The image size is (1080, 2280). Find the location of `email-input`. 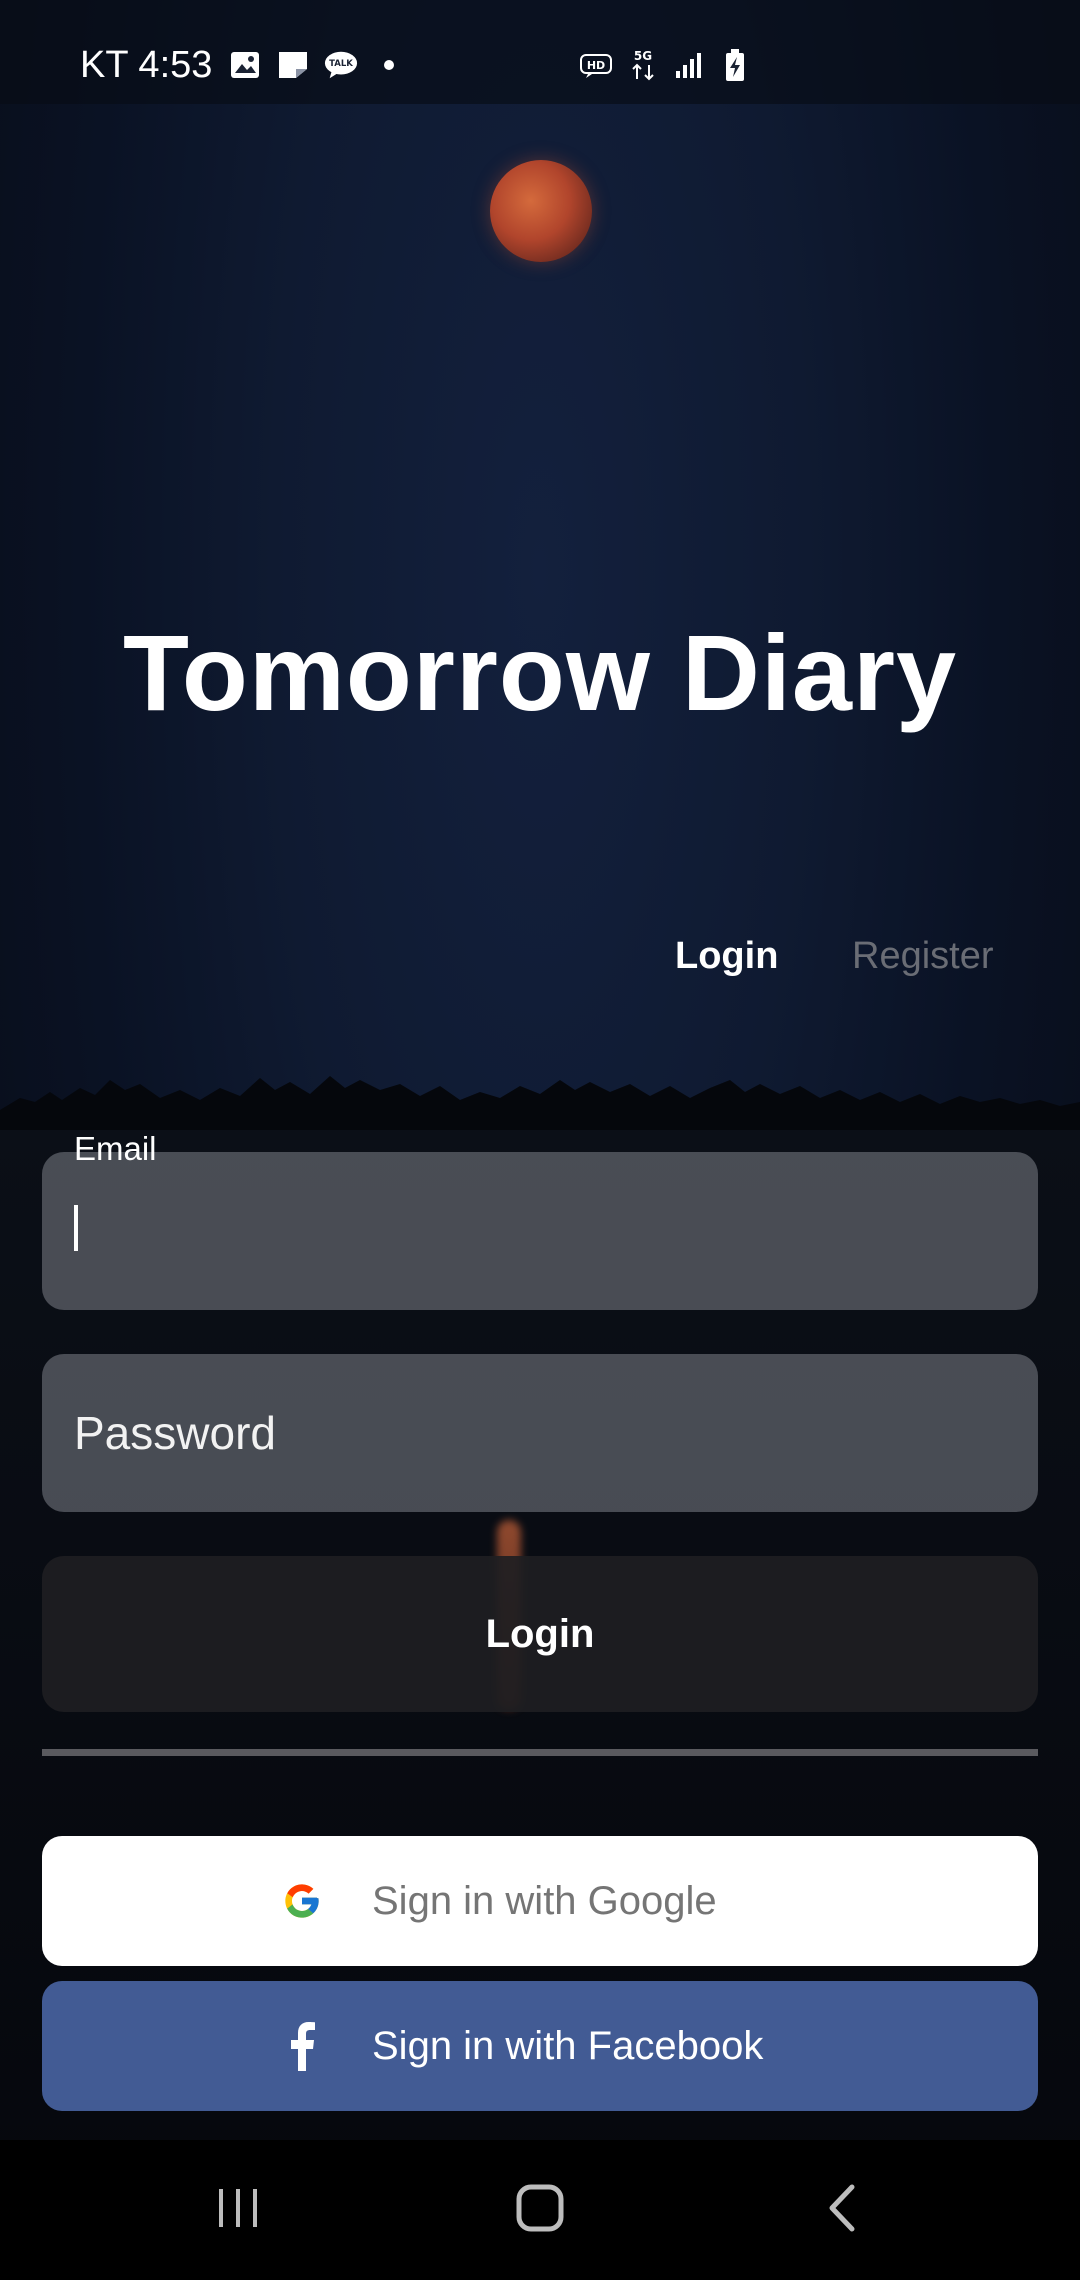

email-input is located at coordinates (540, 1231).